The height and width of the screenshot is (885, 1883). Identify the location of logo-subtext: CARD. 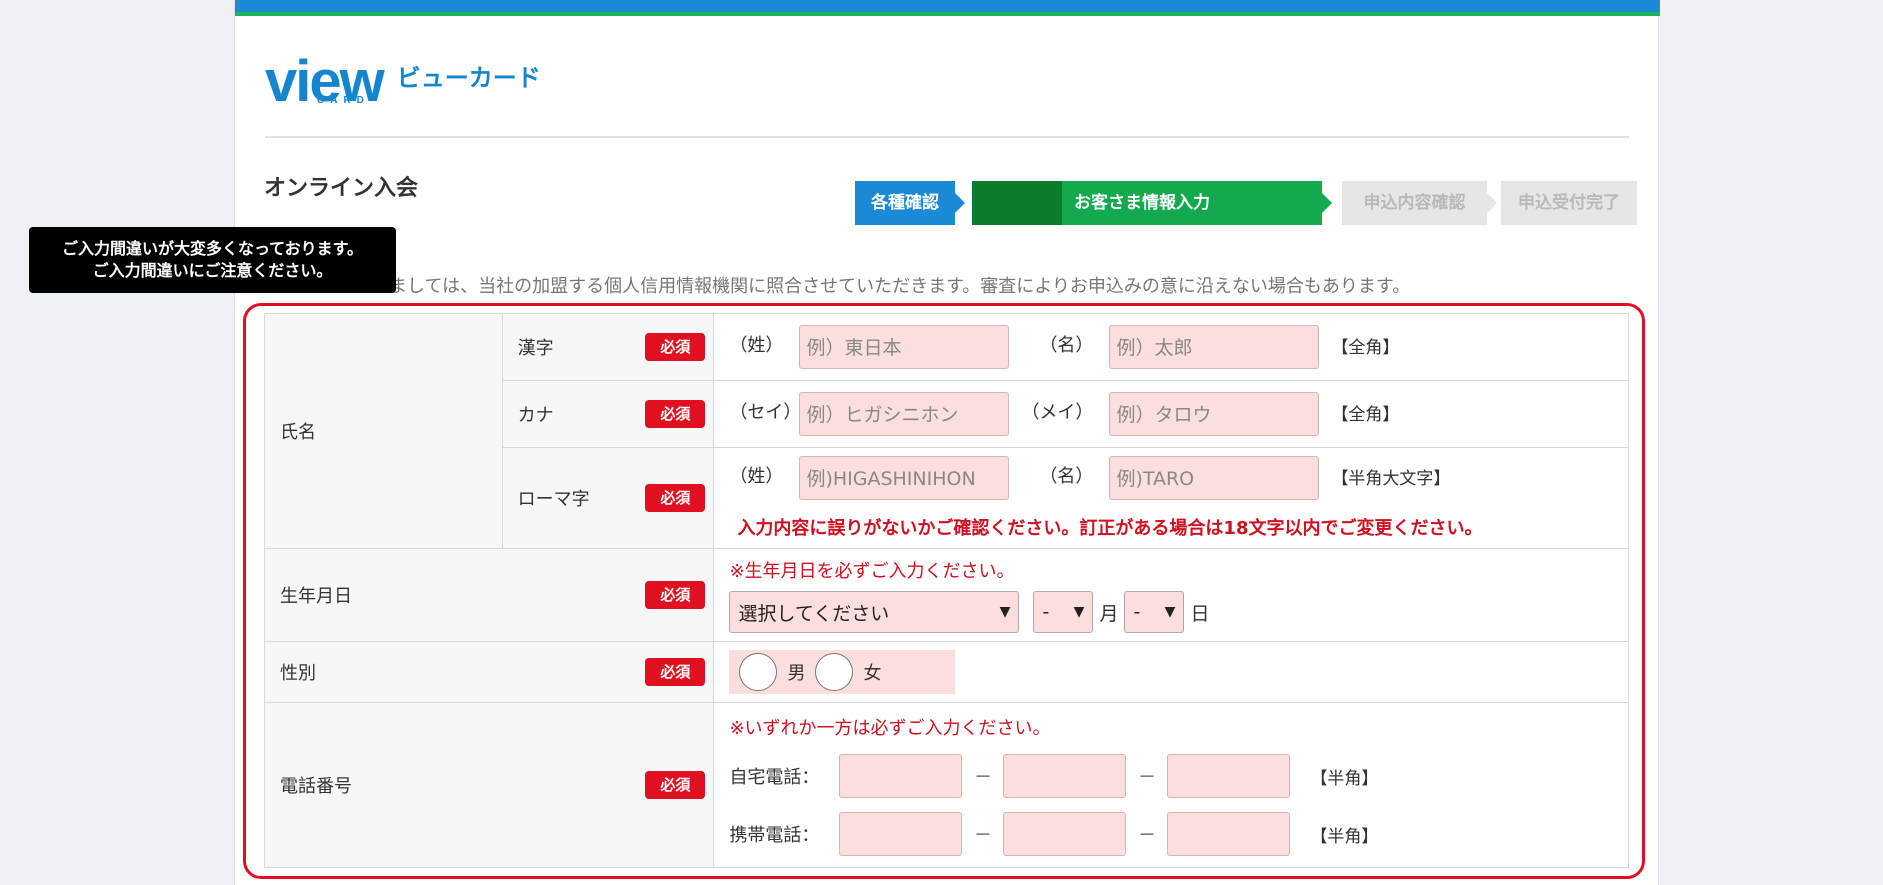
(343, 100).